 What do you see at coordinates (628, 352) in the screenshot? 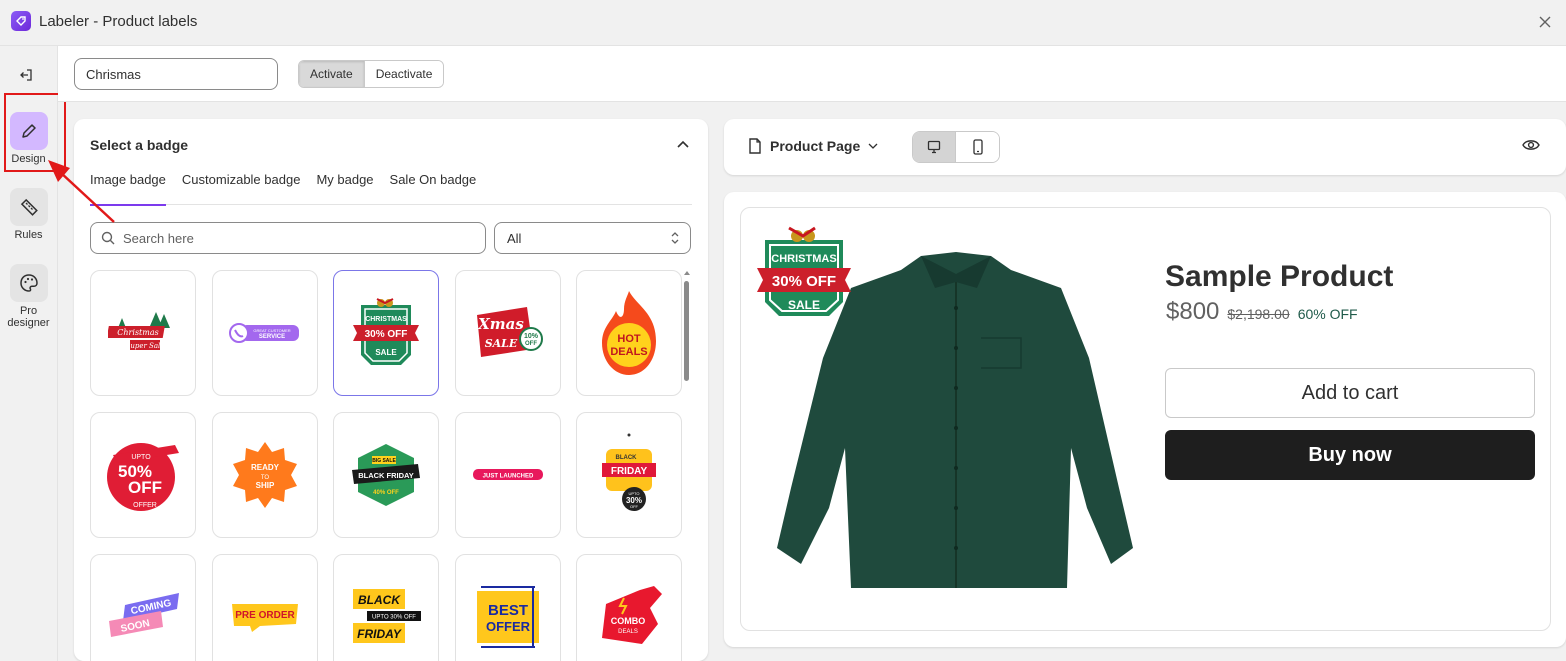
I see `svg-text: DEALS` at bounding box center [628, 352].